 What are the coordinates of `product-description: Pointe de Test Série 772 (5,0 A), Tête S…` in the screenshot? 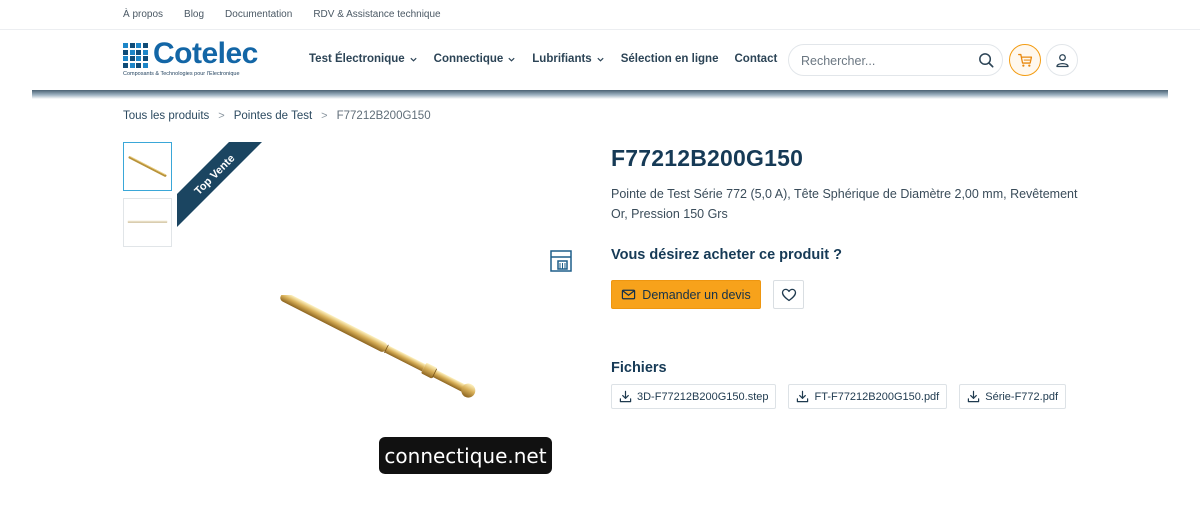 It's located at (844, 204).